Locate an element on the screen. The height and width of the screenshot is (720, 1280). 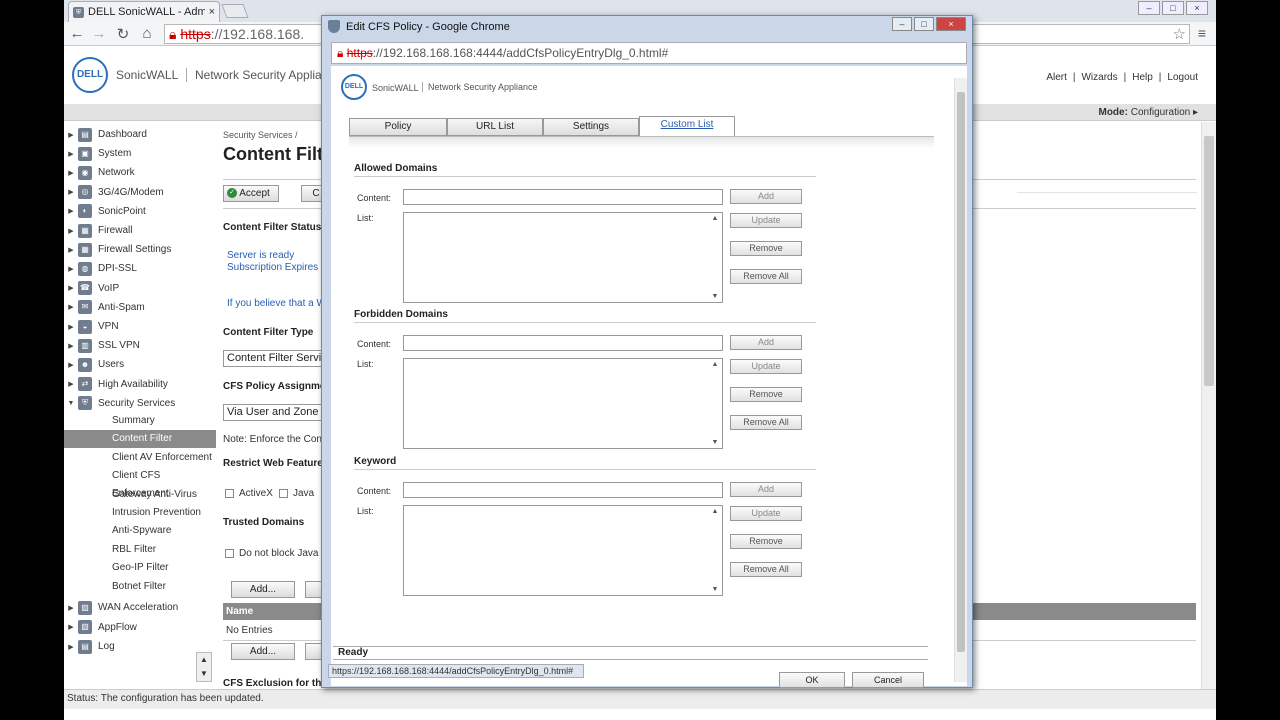
back-arrow-icon: ← is located at coordinates (77, 33).